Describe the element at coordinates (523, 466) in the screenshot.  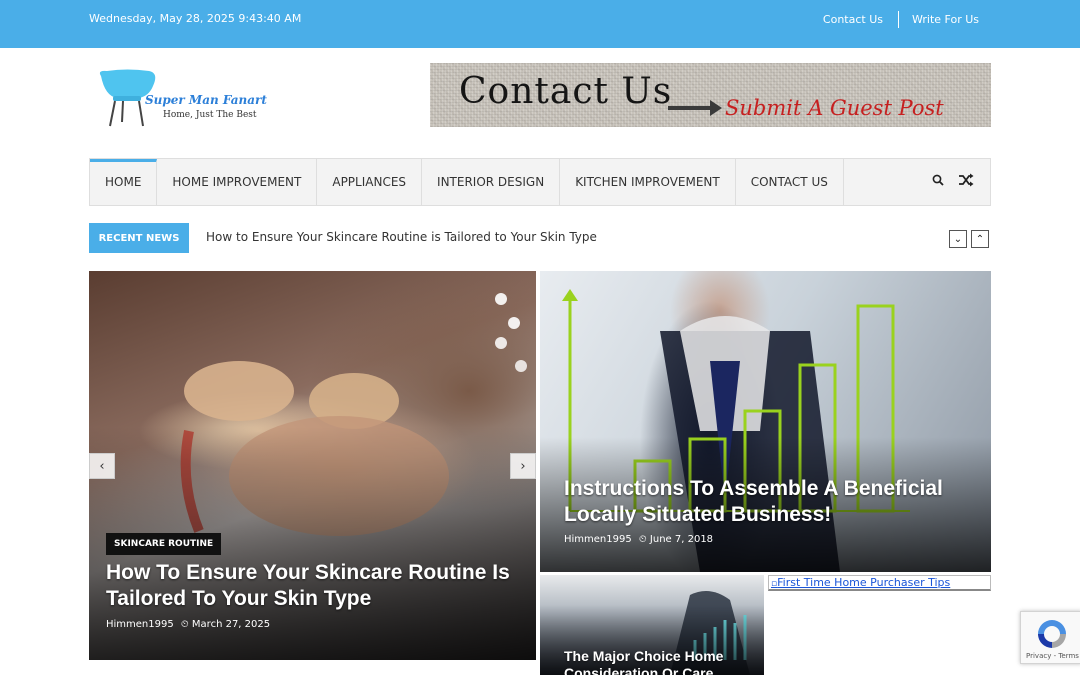
I see `slider-next-button: ›` at that location.